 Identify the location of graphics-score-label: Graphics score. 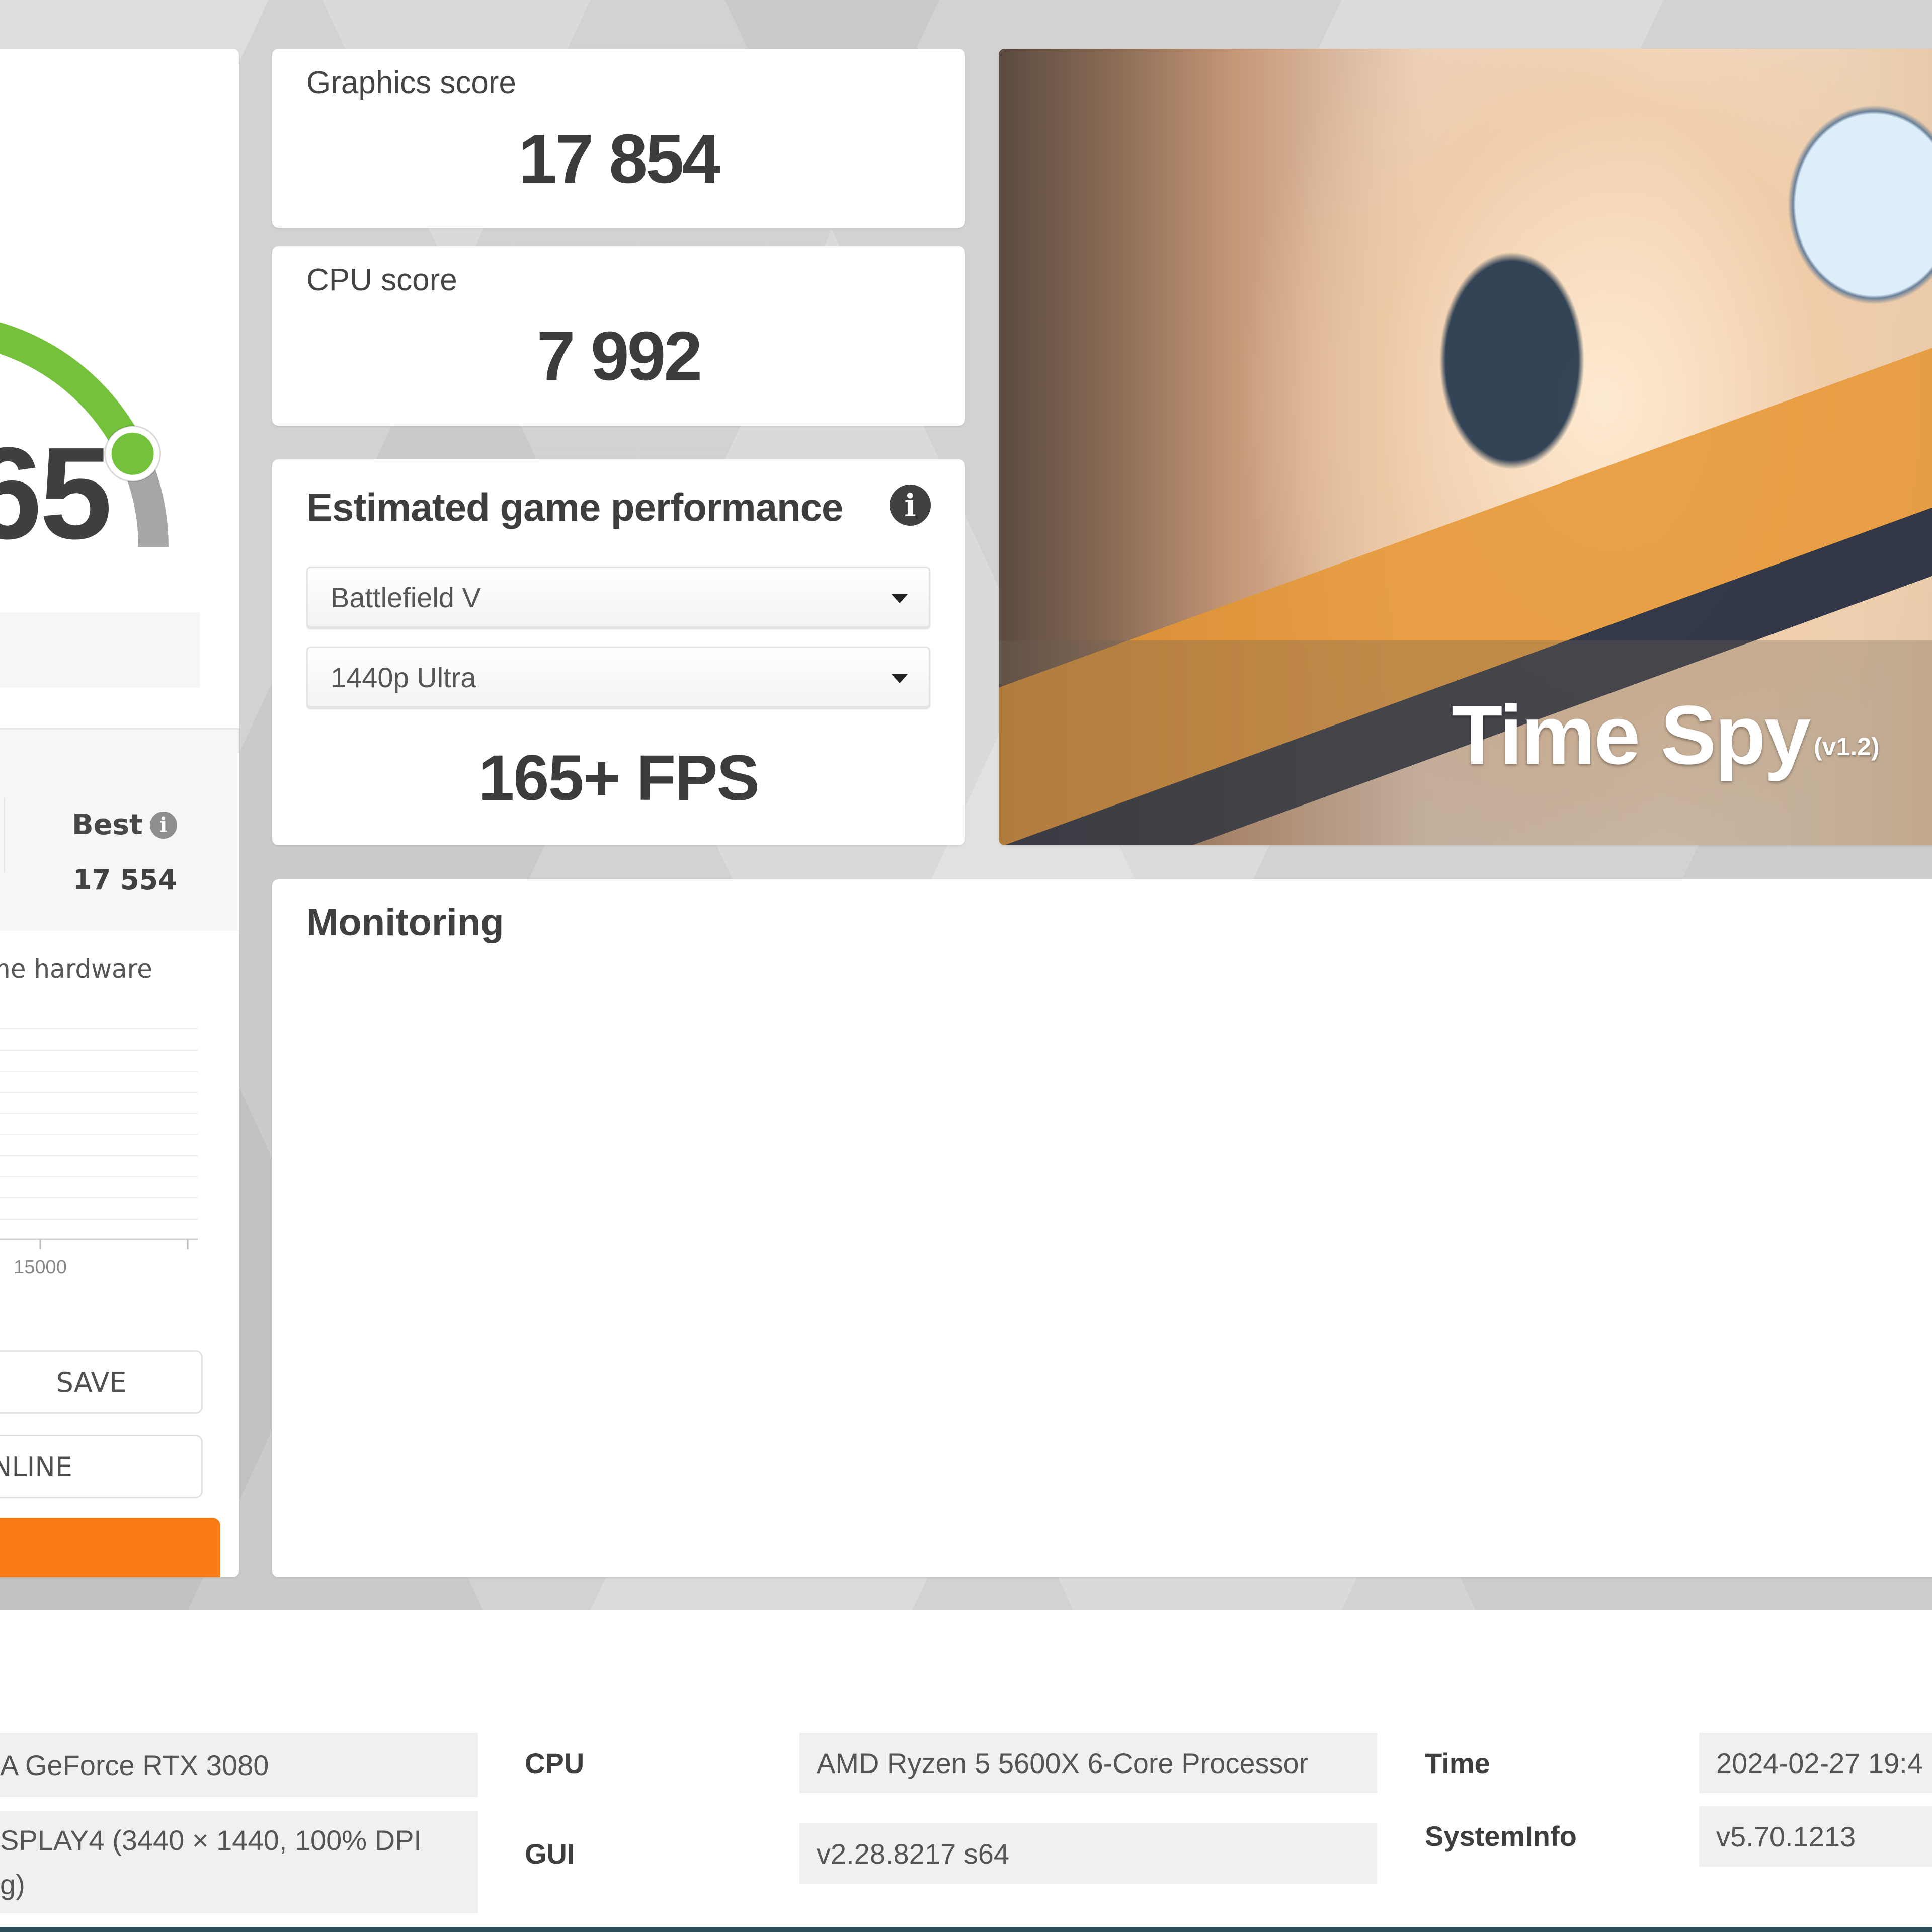
(411, 82).